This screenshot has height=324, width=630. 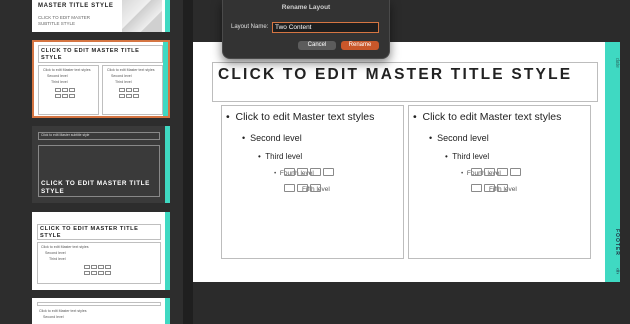 What do you see at coordinates (64, 20) in the screenshot?
I see `thumbnail-subtitle: CLICK TO EDIT MASTER SUBTITLE STYLE` at bounding box center [64, 20].